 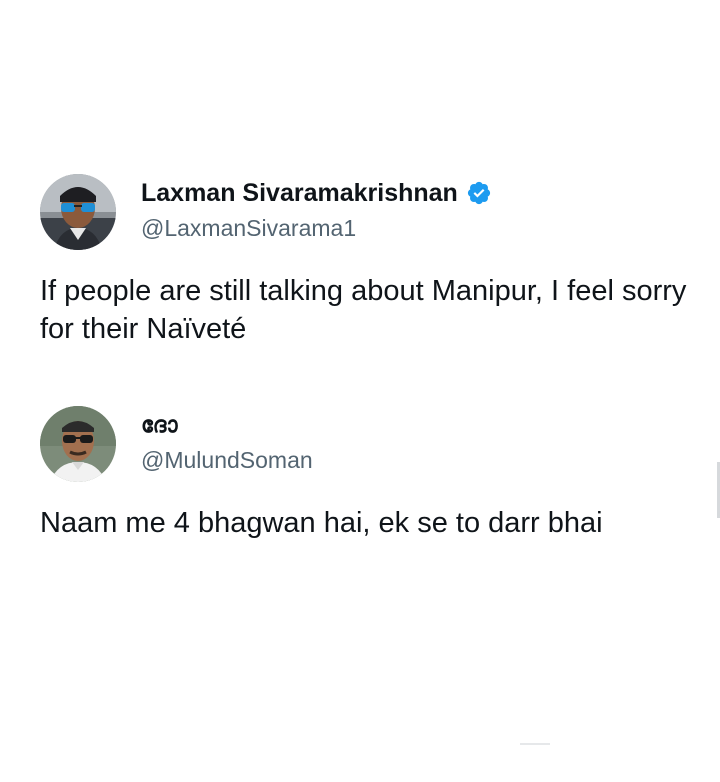 What do you see at coordinates (227, 425) in the screenshot?
I see `name-row: ദോ` at bounding box center [227, 425].